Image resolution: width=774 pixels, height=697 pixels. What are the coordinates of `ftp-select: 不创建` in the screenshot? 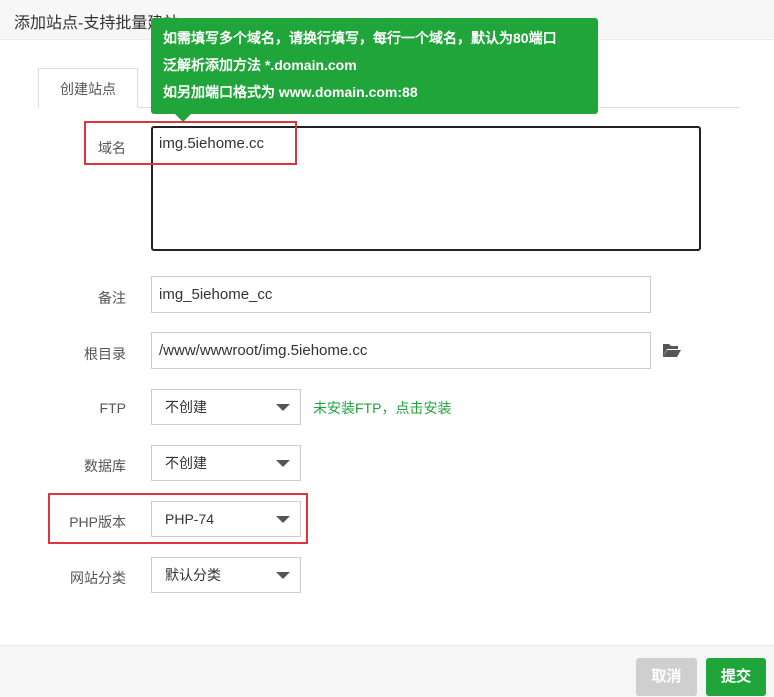 It's located at (226, 407).